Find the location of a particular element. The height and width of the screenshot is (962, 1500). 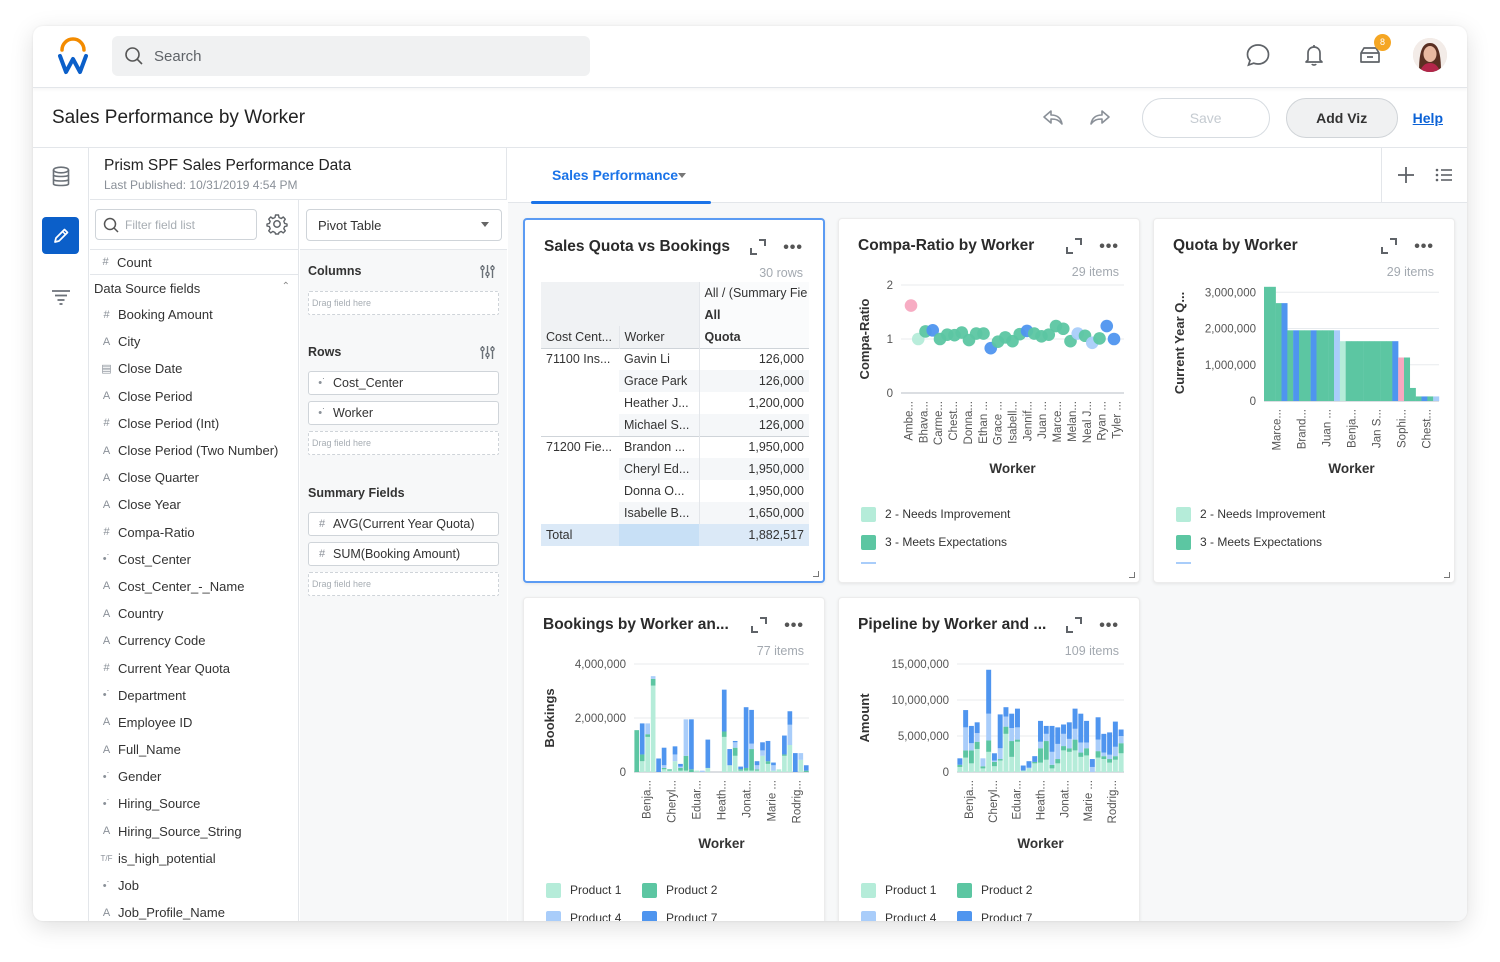

field-count: # Count is located at coordinates (194, 262).